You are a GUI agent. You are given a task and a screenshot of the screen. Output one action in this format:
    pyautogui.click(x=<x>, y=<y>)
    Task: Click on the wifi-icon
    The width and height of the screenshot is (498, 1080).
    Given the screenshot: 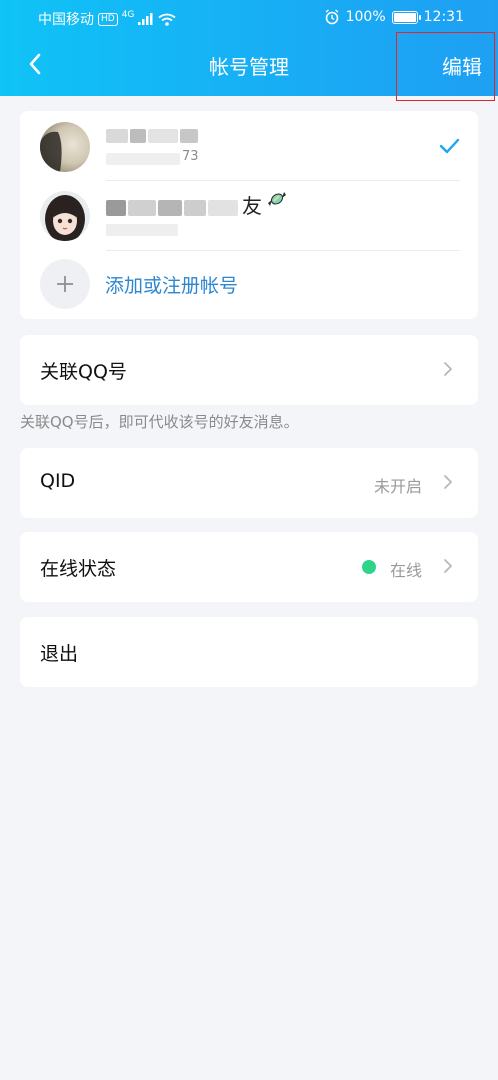 What is the action you would take?
    pyautogui.click(x=167, y=19)
    